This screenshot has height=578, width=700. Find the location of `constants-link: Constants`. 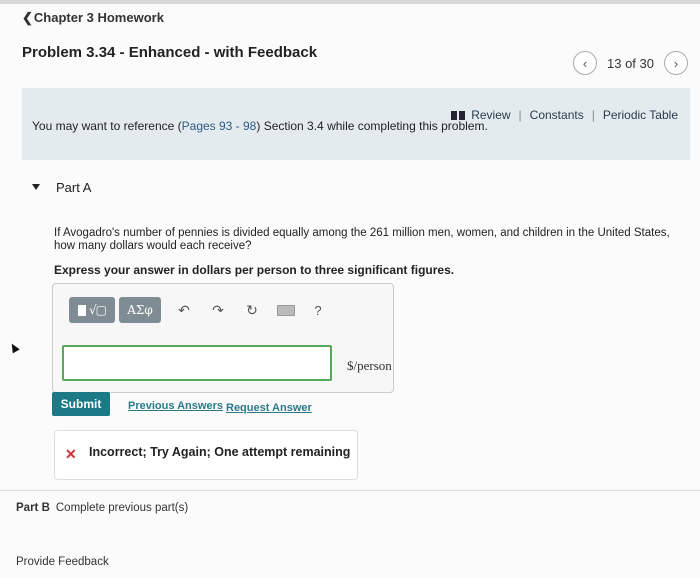

constants-link: Constants is located at coordinates (557, 115).